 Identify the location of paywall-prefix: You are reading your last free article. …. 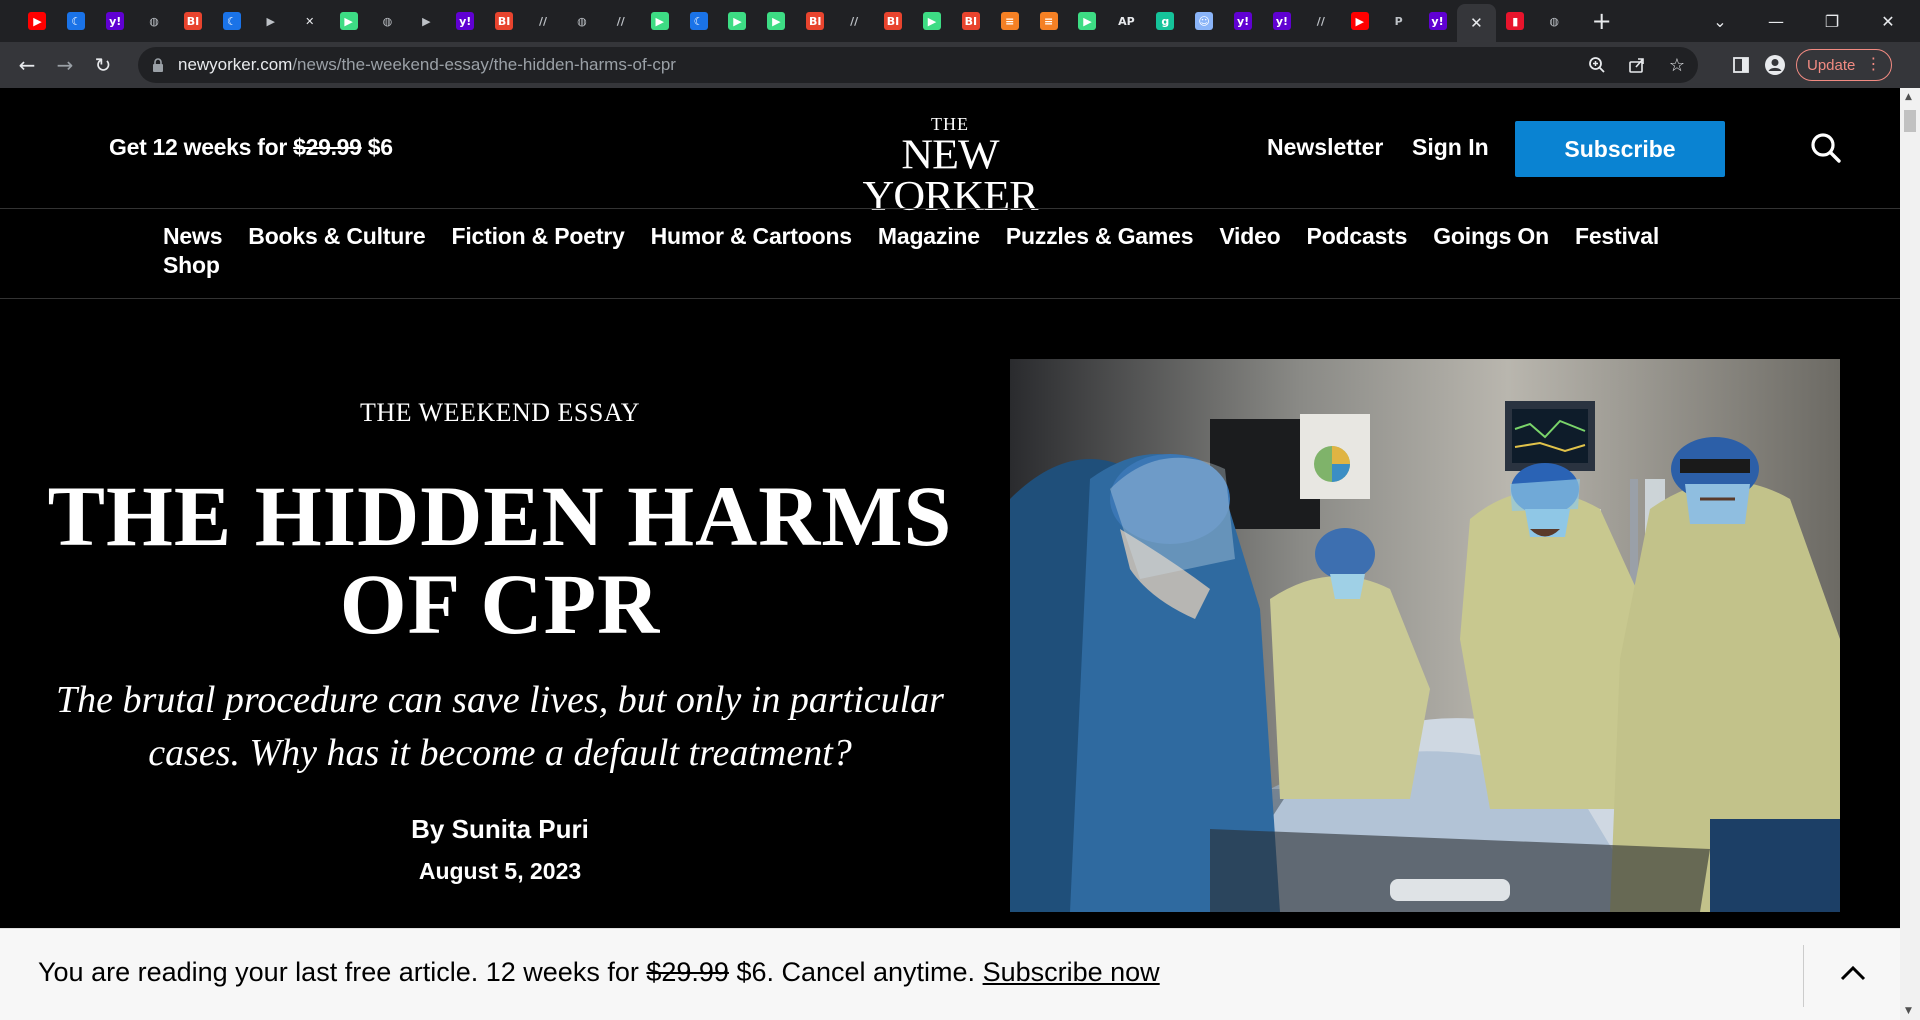
(342, 972).